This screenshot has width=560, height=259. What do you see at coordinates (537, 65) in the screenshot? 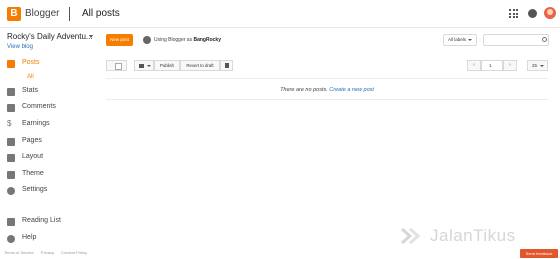
I see `posts-per-page-select: 25` at bounding box center [537, 65].